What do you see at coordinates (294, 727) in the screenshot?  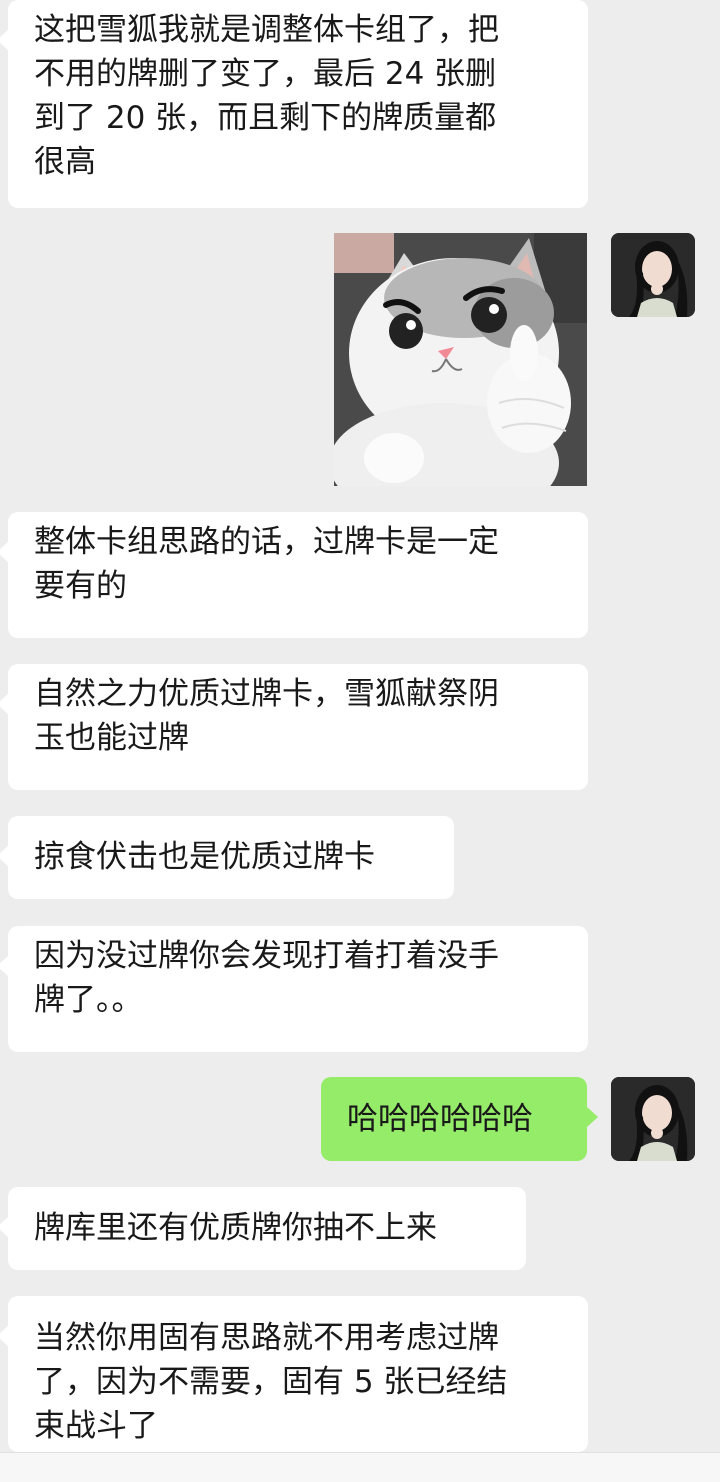 I see `incoming-message-bubble: 自然之力优质过牌卡，雪狐献祭阴 玉也能过牌` at bounding box center [294, 727].